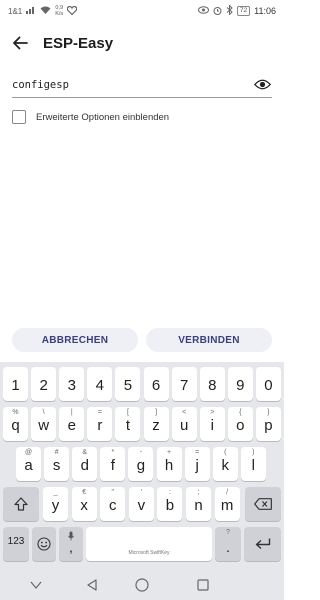 Image resolution: width=320 pixels, height=600 pixels. I want to click on key-hint: ), so click(253, 452).